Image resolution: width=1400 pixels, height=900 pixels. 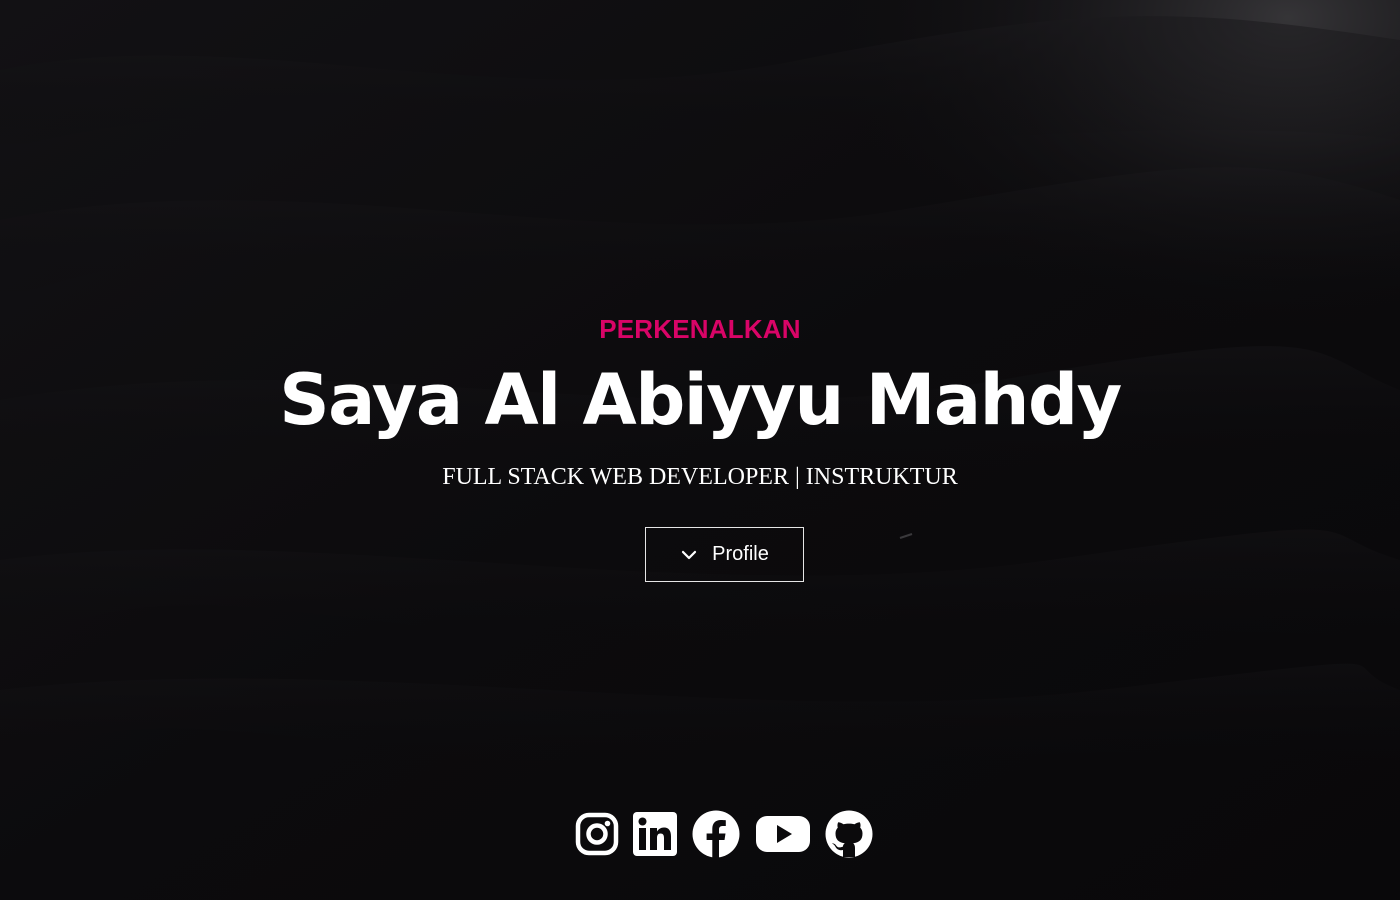 I want to click on instagram-icon, so click(x=597, y=834).